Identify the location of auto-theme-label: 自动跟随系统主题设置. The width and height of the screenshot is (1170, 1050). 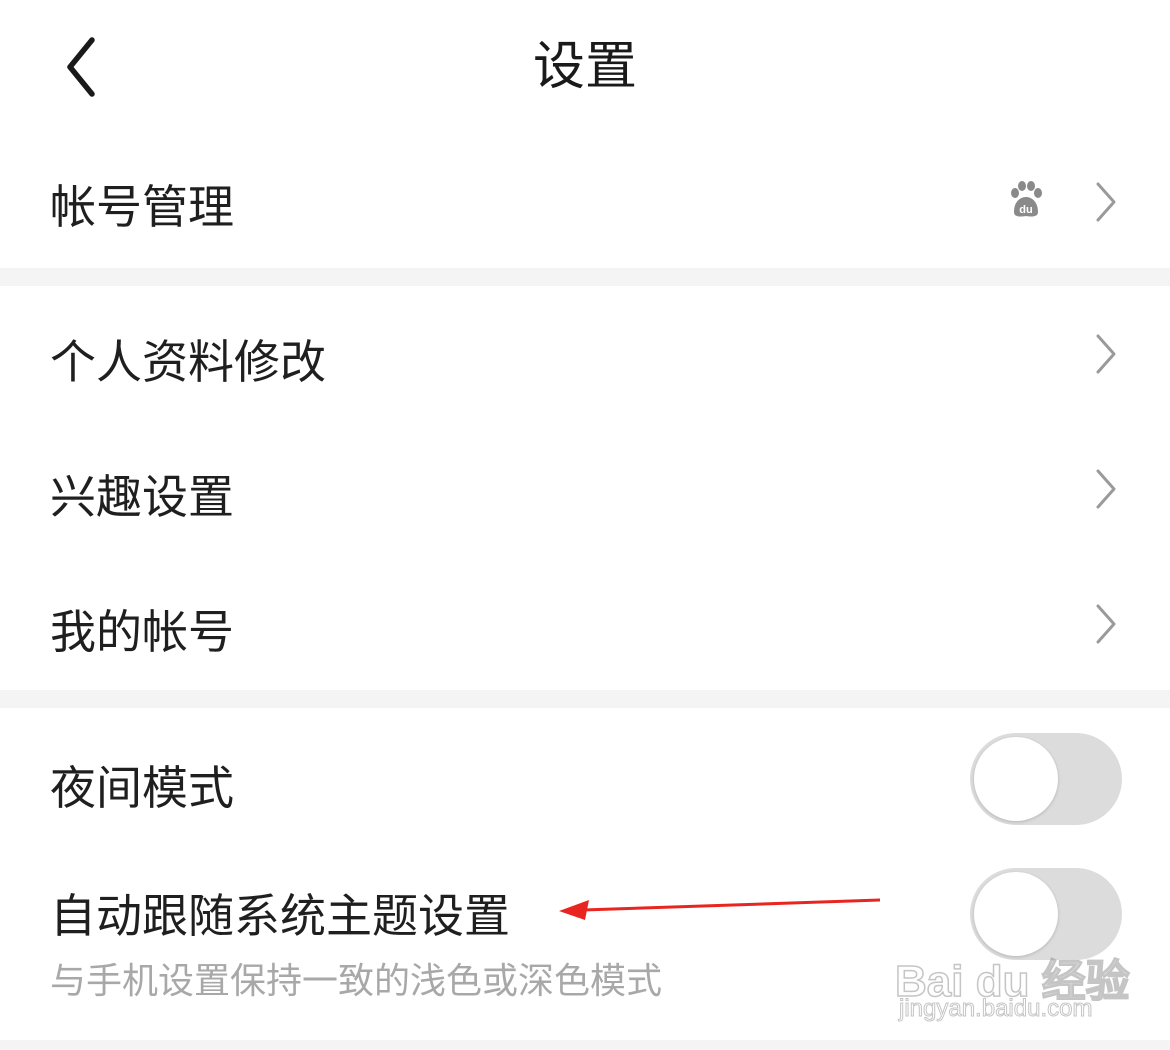
(280, 916).